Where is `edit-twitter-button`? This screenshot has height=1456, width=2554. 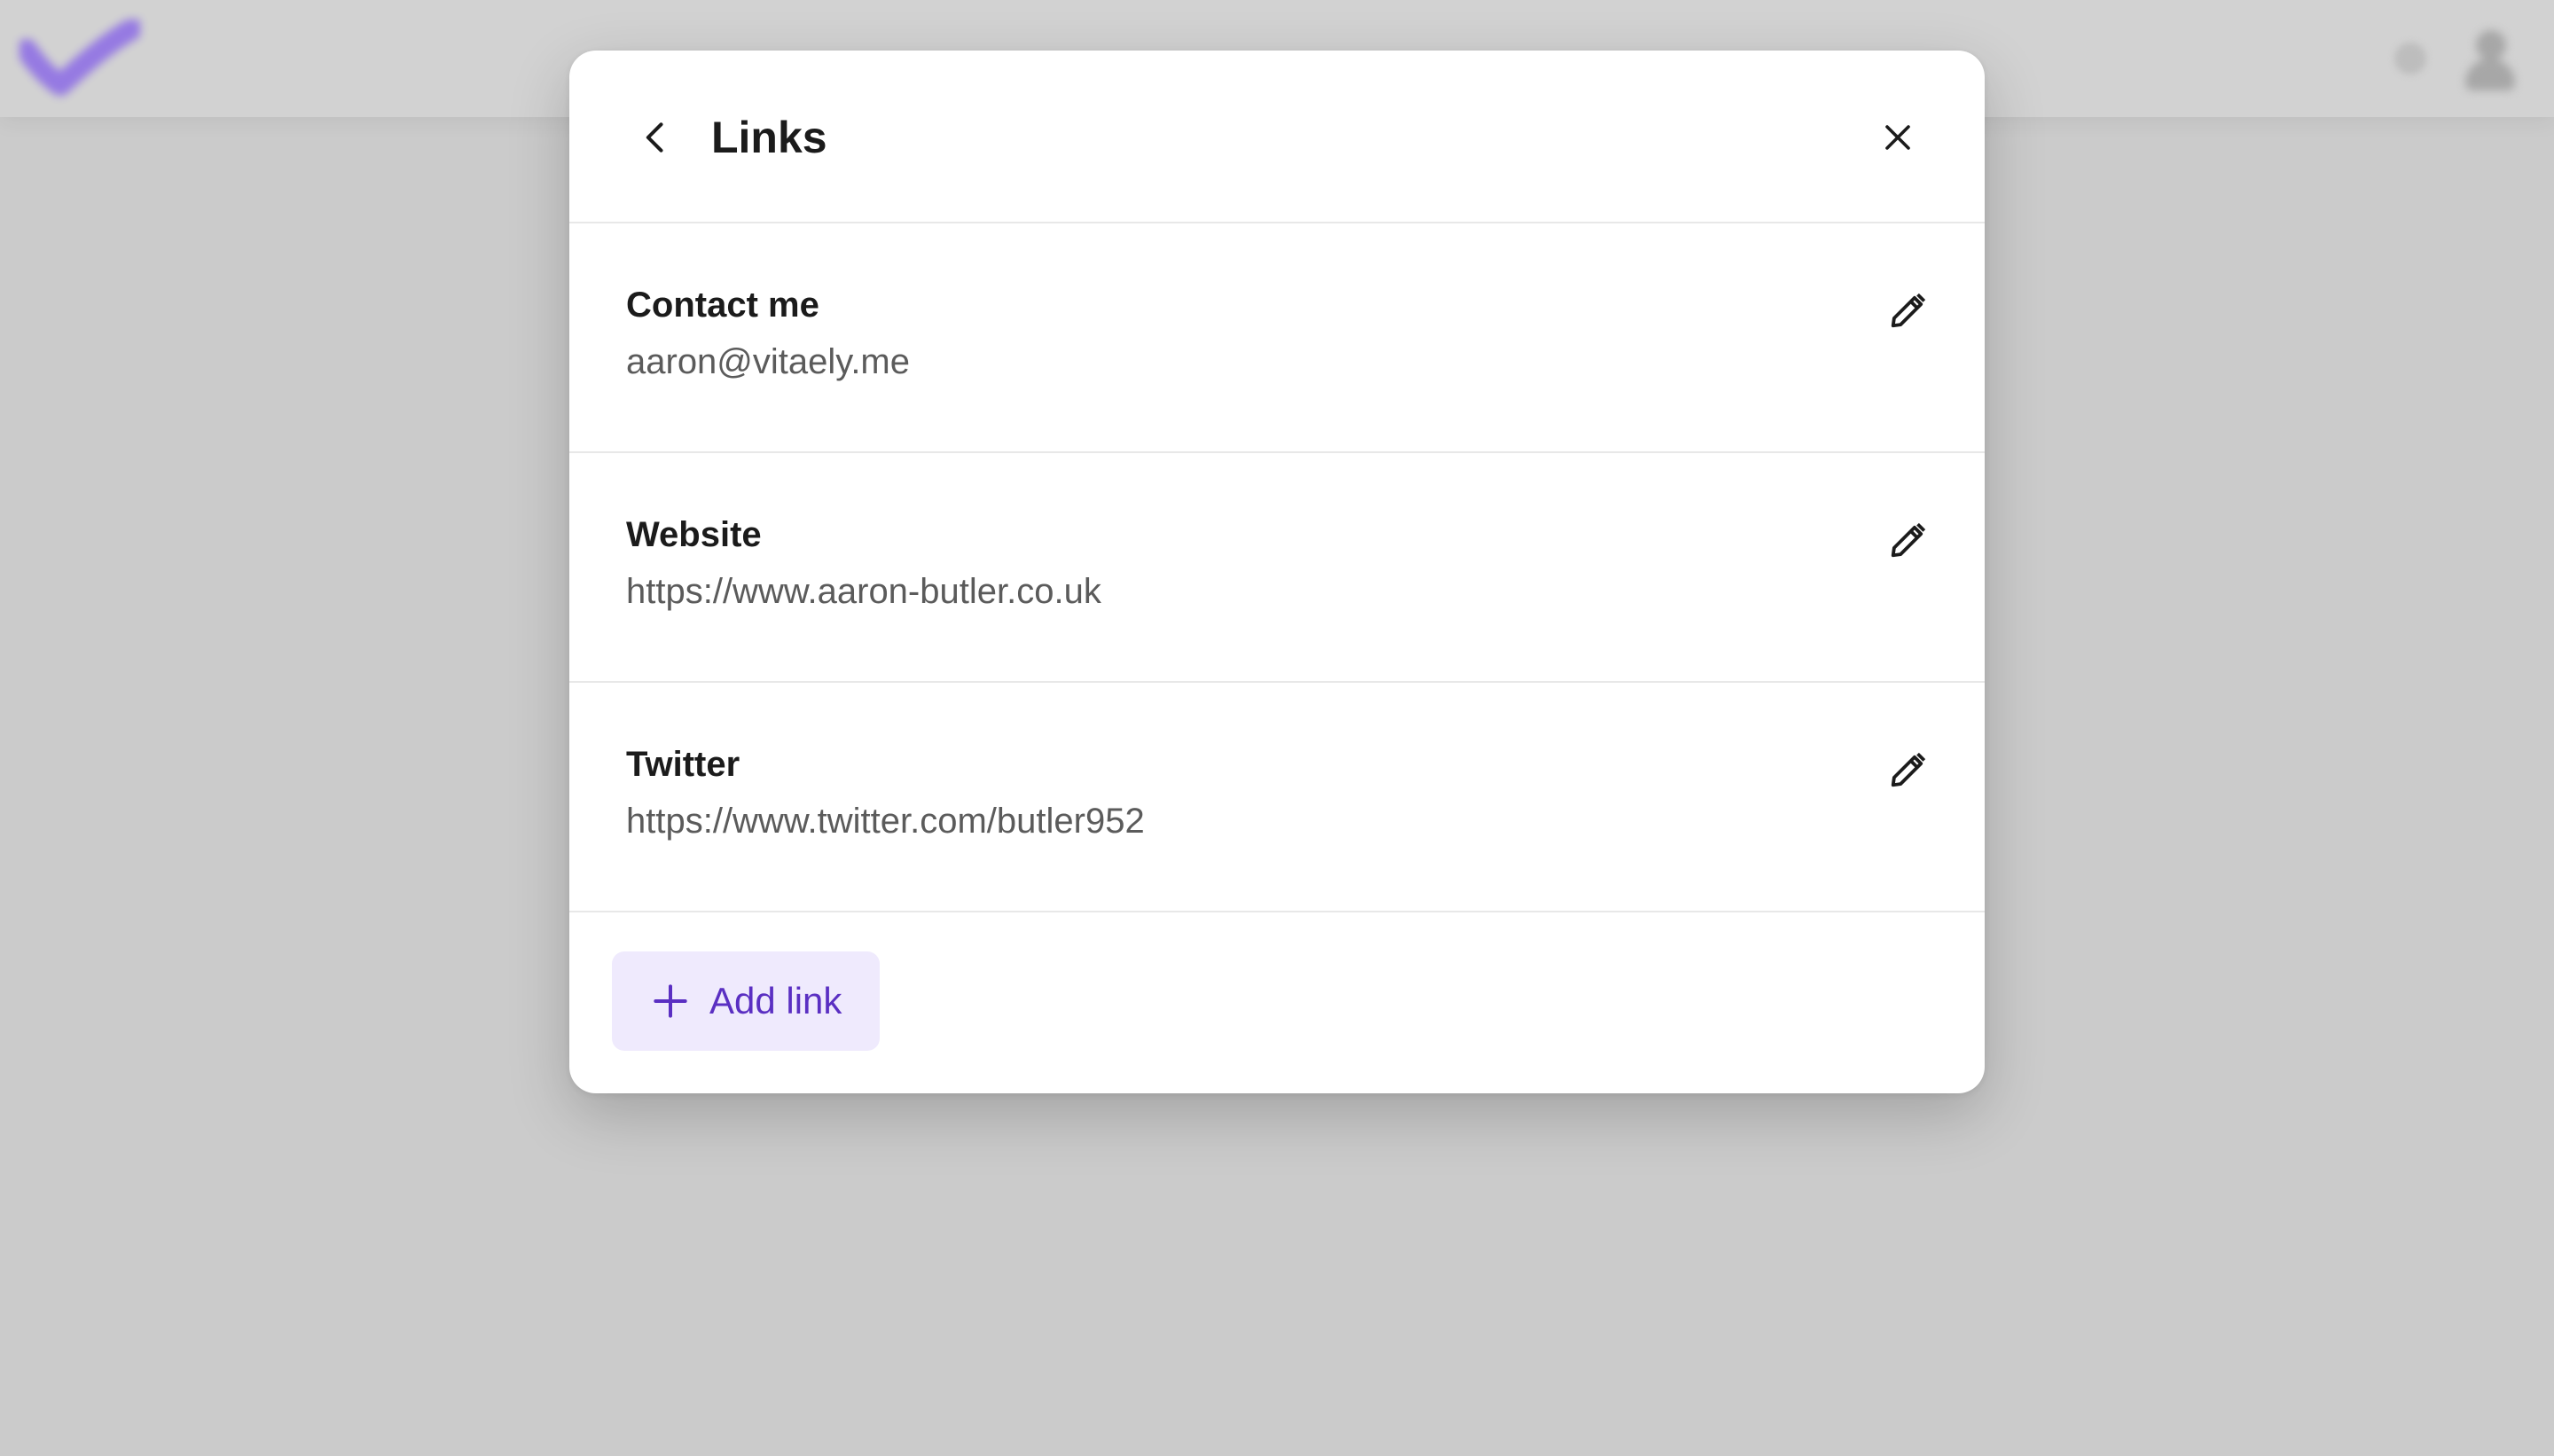 edit-twitter-button is located at coordinates (1908, 769).